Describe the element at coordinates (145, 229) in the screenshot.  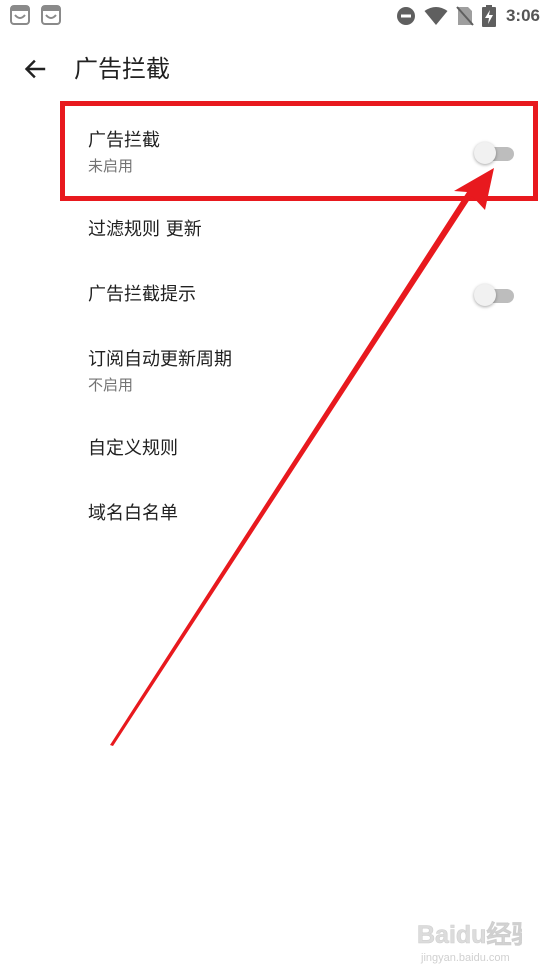
I see `setting-title: 过滤规则 更新` at that location.